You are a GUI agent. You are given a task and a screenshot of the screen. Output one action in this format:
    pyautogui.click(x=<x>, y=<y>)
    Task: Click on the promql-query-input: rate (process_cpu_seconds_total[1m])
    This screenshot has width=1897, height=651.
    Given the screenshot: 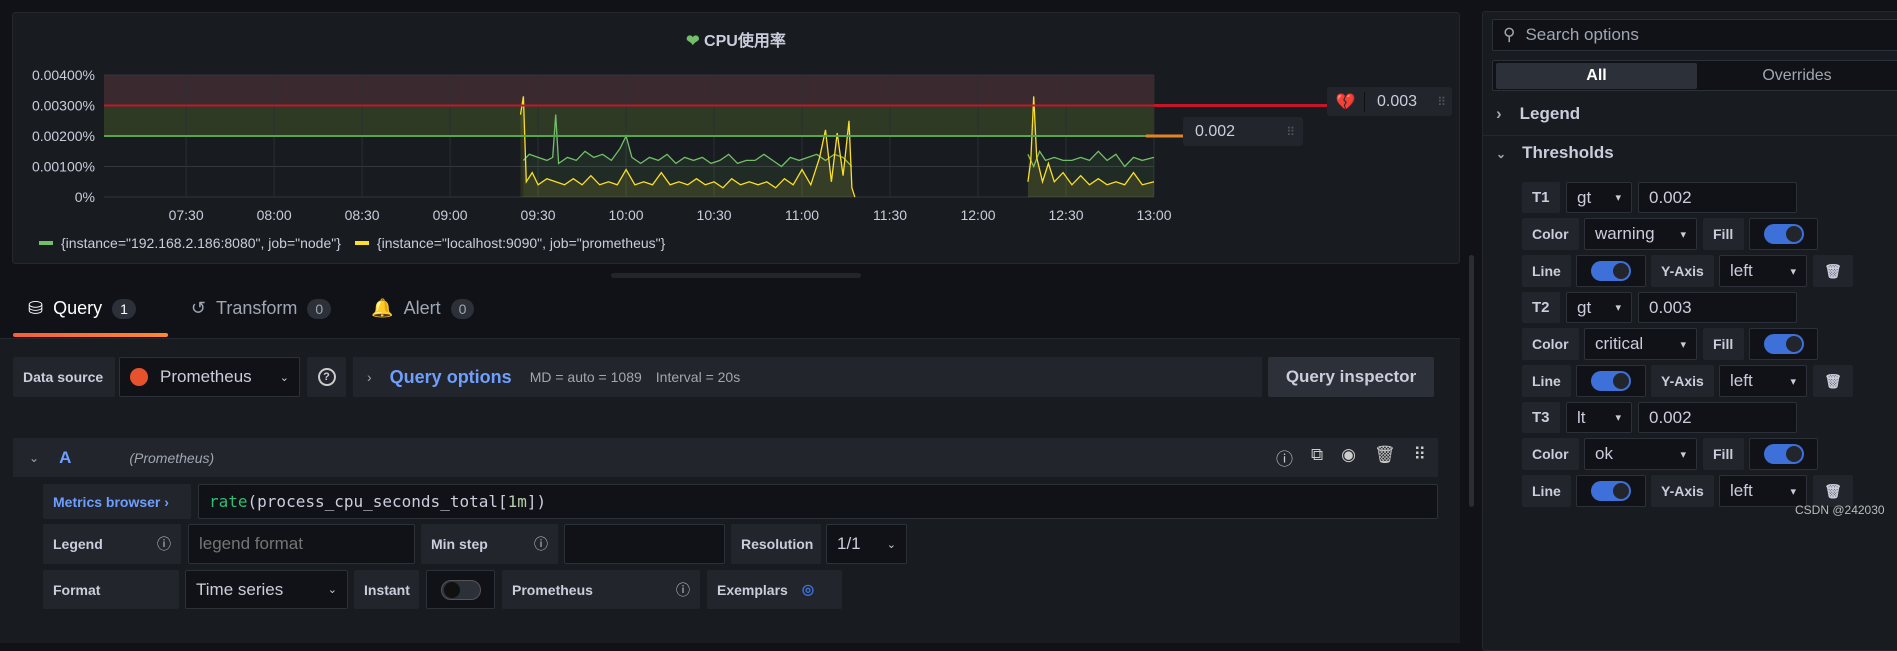 What is the action you would take?
    pyautogui.click(x=818, y=501)
    